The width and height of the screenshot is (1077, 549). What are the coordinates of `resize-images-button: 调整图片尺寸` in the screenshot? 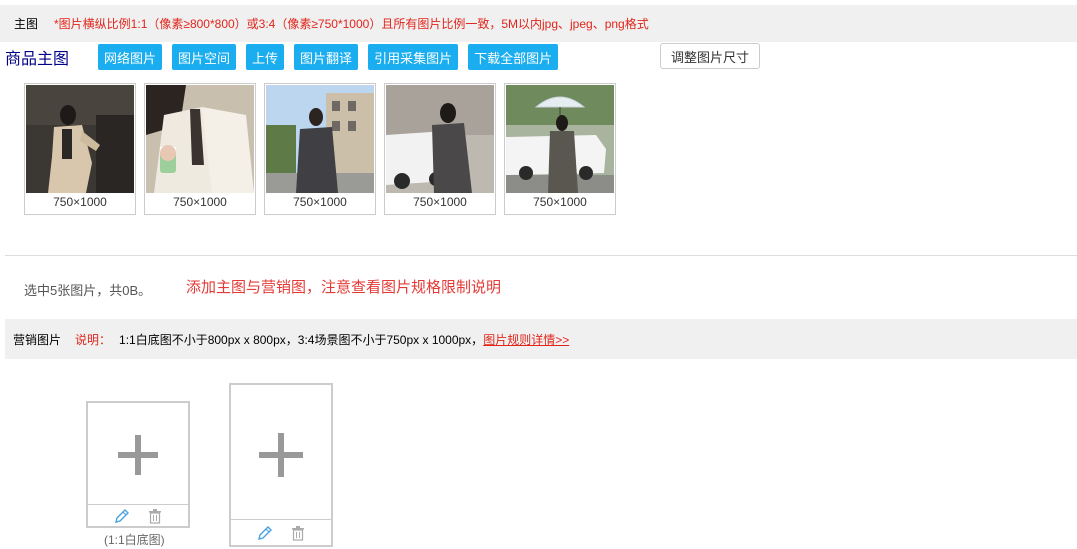 It's located at (710, 56).